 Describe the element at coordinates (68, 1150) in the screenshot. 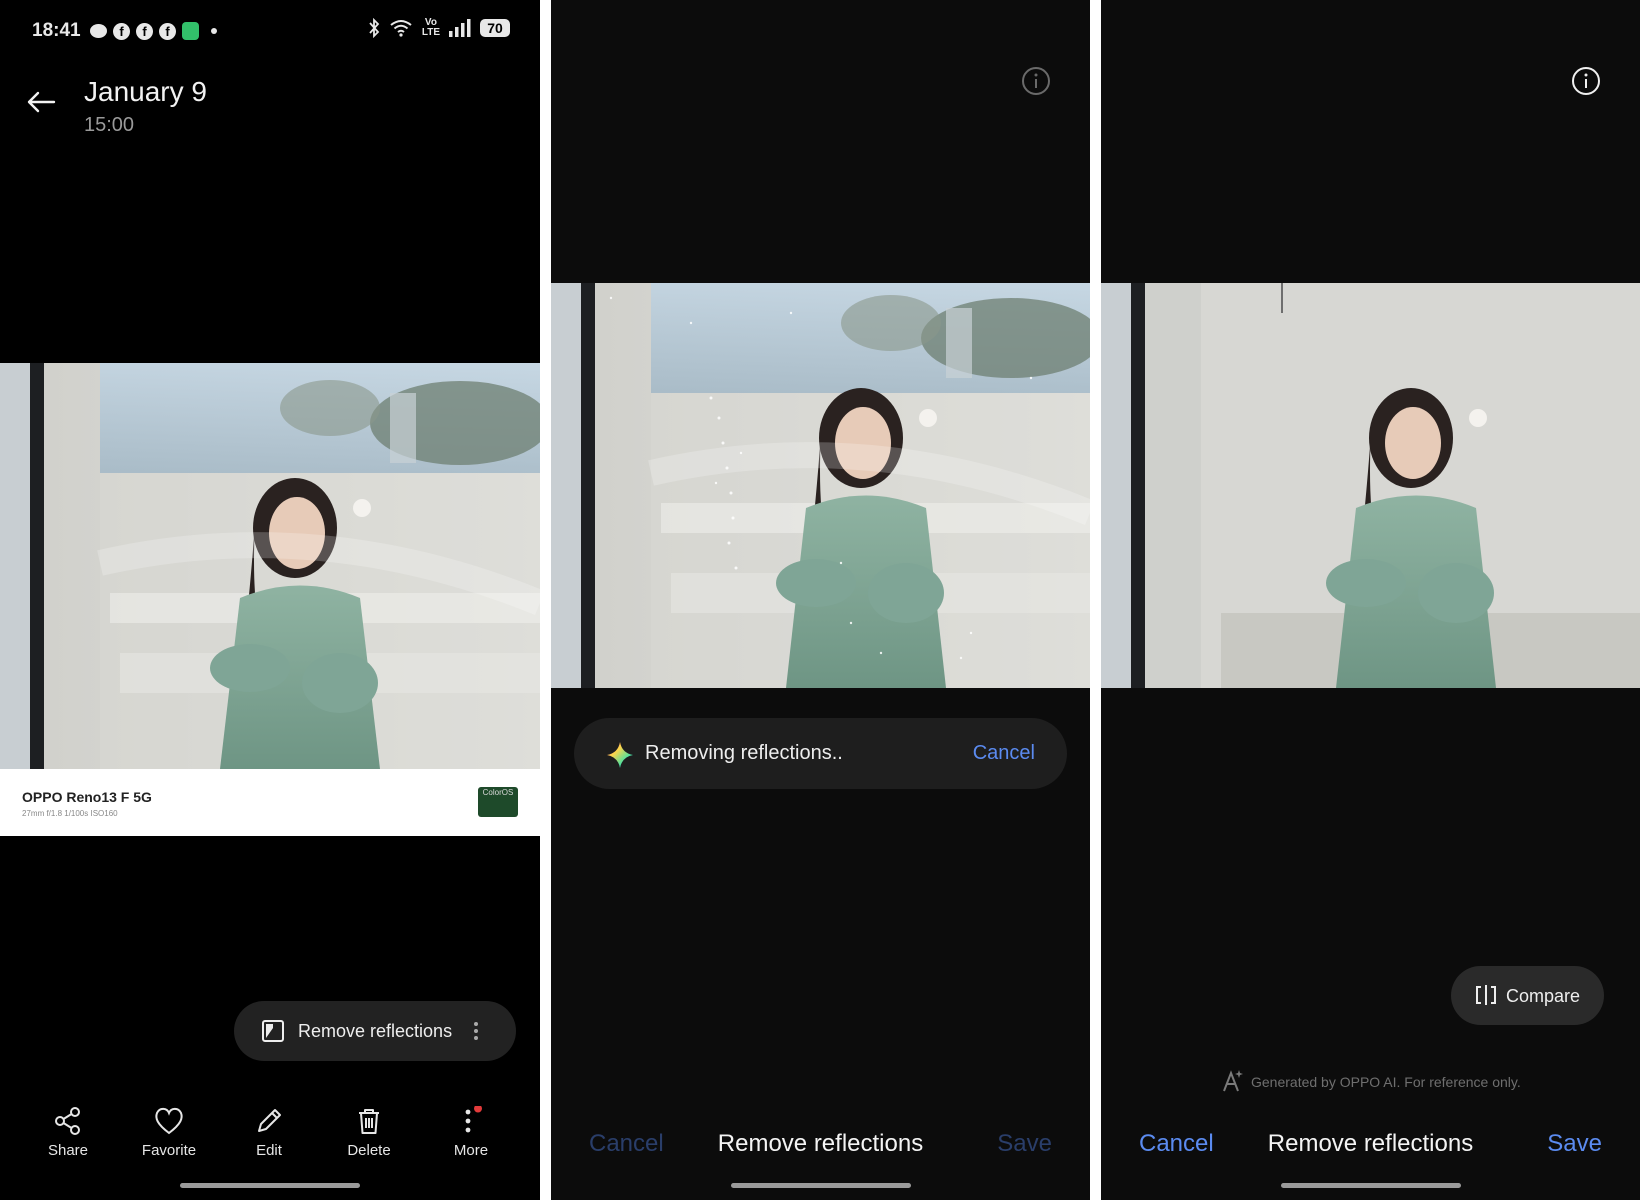

I see `share-label: Share` at that location.